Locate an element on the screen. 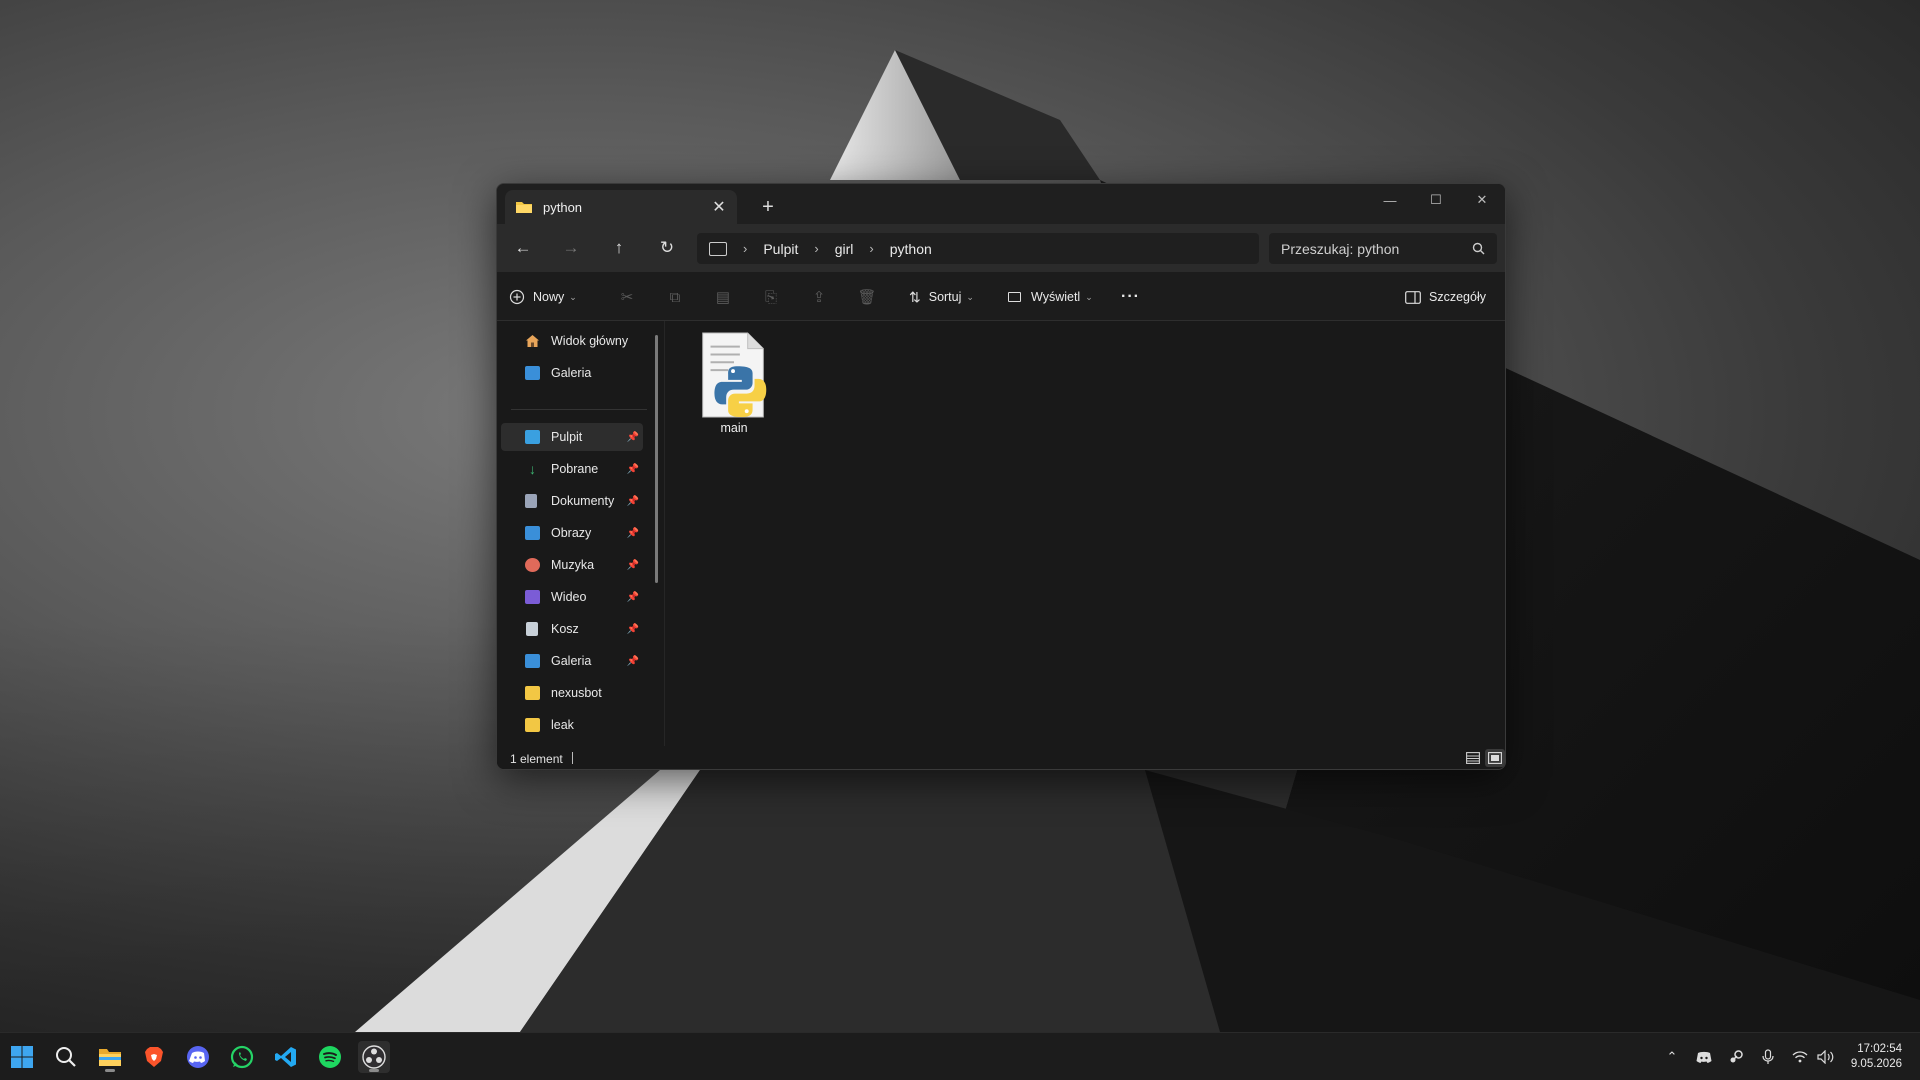 This screenshot has width=1920, height=1080. taskbar-discord is located at coordinates (198, 1057).